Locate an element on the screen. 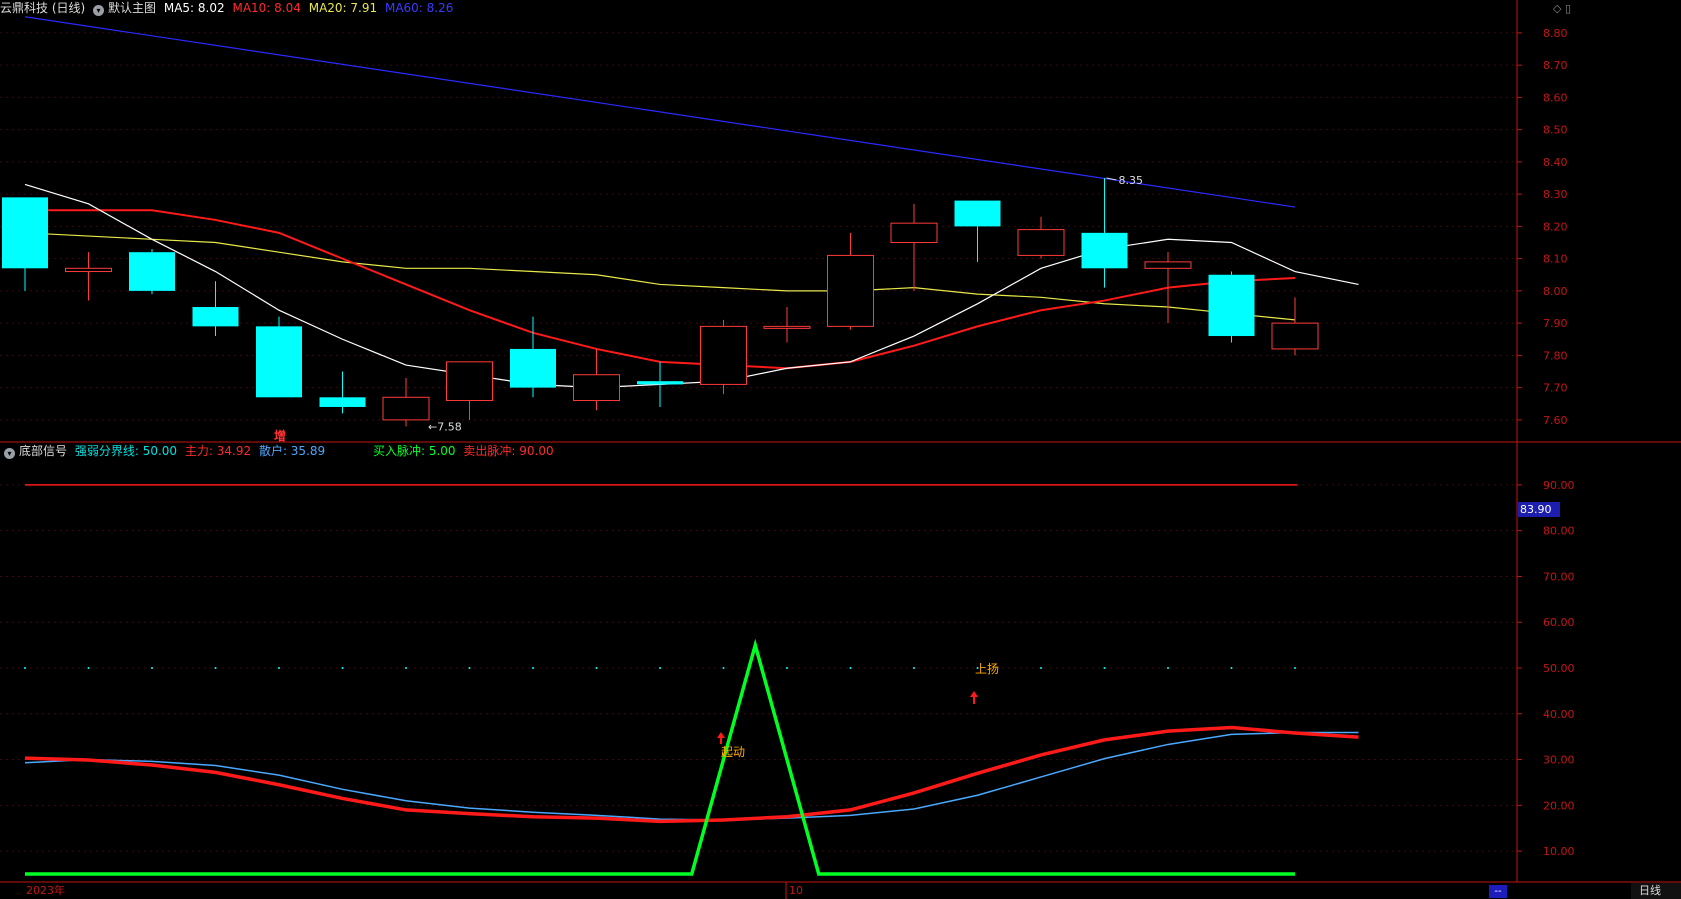 This screenshot has width=1681, height=899. indicator-name: 底部信号 is located at coordinates (43, 451).